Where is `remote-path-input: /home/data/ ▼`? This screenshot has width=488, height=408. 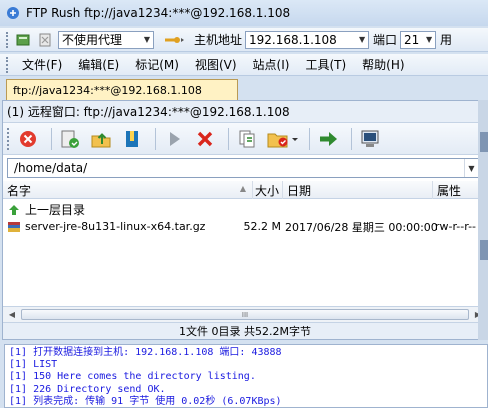
remote-path-input: /home/data/ ▼ is located at coordinates (243, 168).